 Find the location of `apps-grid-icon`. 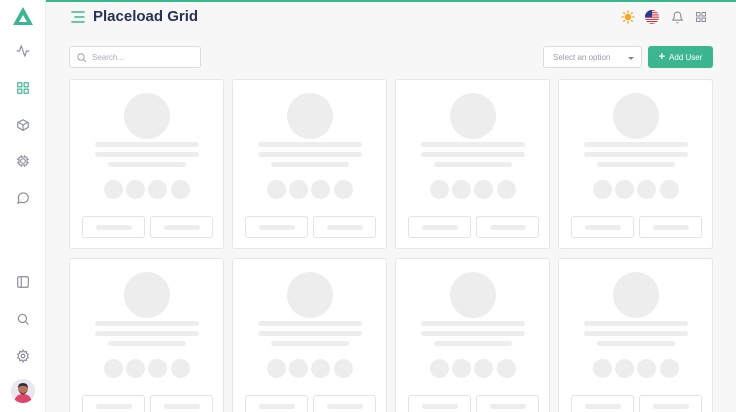

apps-grid-icon is located at coordinates (701, 17).